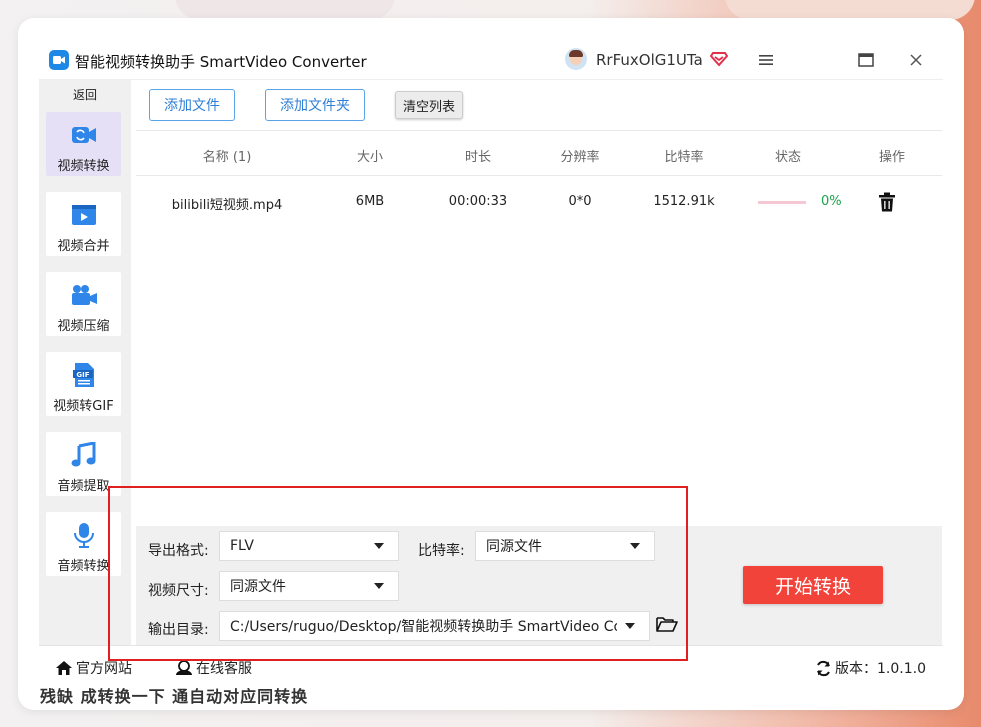  I want to click on sidebar-item-video-gif: GIF 视频转GIF, so click(83, 384).